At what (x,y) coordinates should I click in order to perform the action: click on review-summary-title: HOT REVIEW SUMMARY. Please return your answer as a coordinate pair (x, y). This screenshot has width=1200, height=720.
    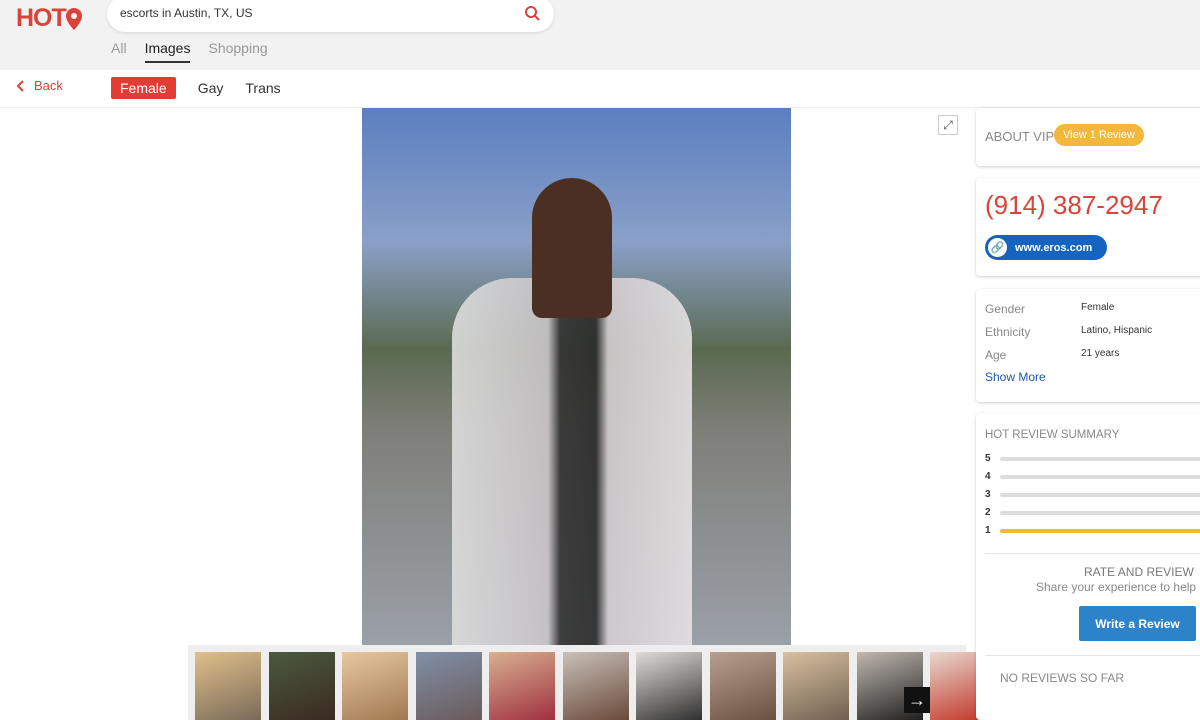
    Looking at the image, I should click on (1052, 435).